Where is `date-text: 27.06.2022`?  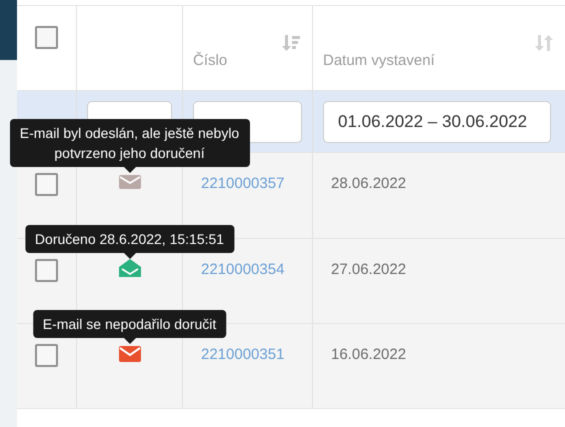 date-text: 27.06.2022 is located at coordinates (368, 270).